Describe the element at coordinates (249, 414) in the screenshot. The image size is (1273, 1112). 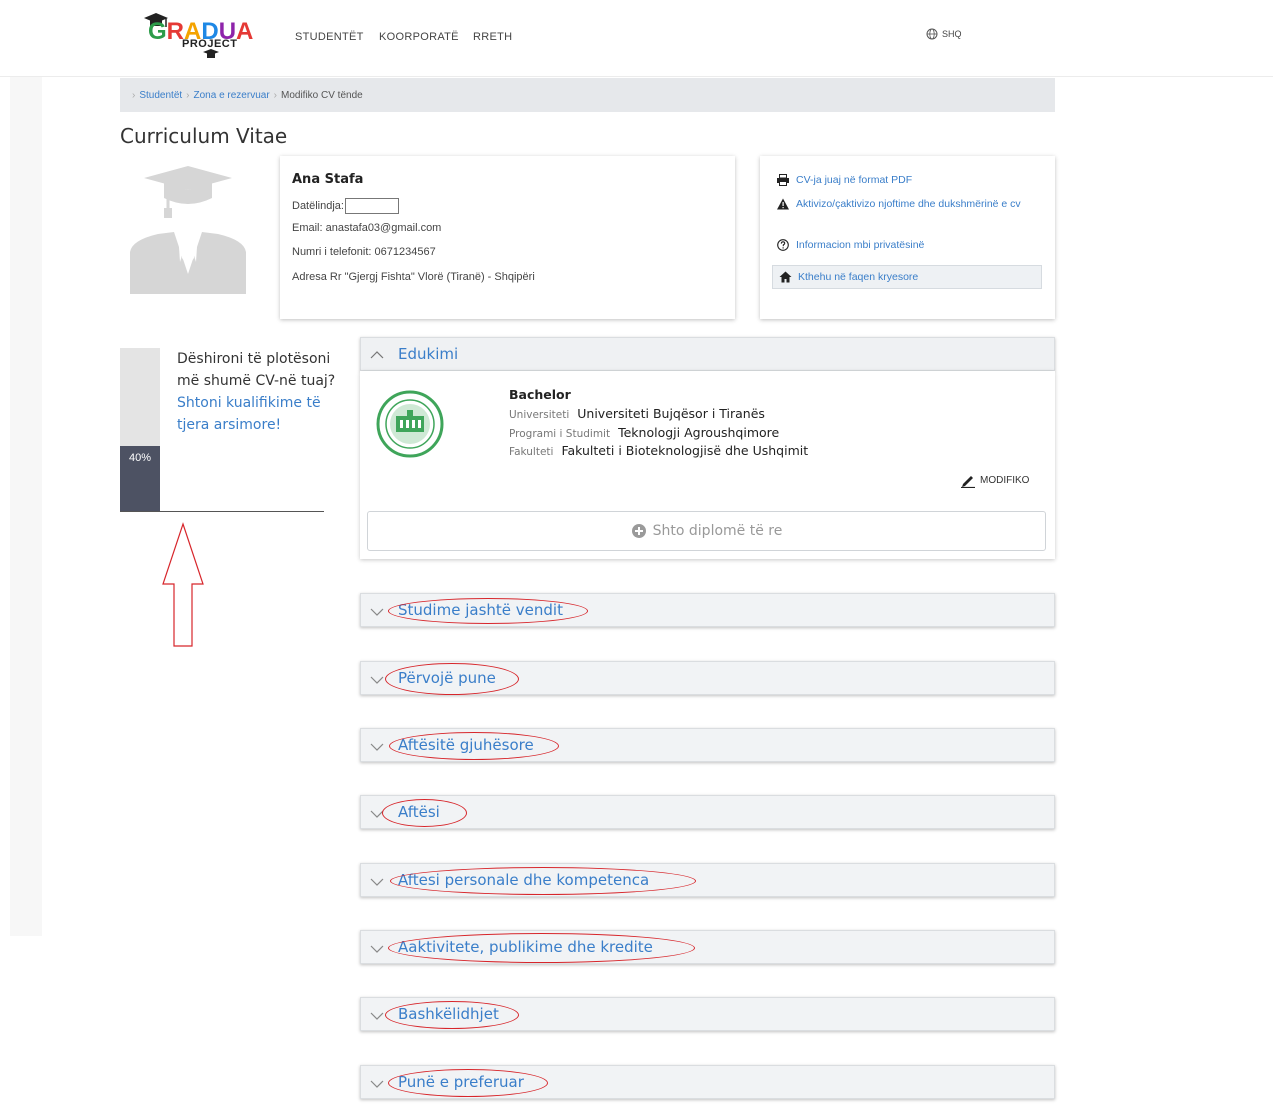
I see `add-qualification-link: Shtoni kualifikime të tjera arsimore!` at that location.